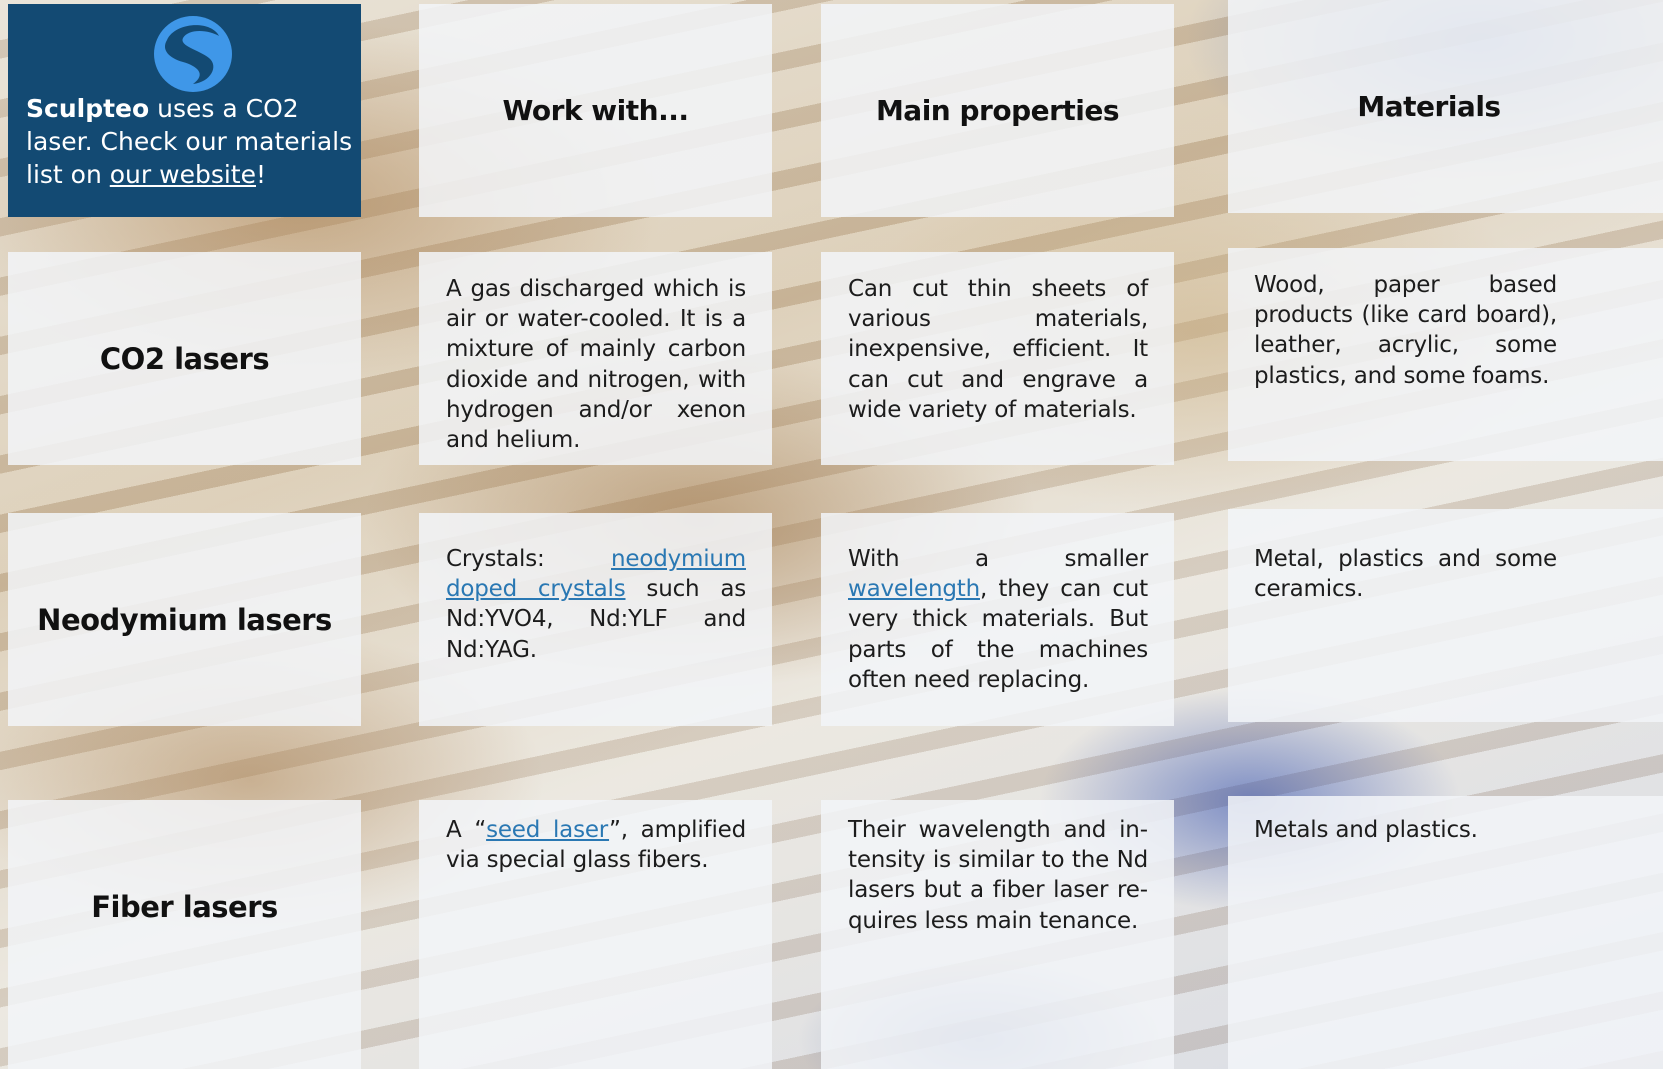 The image size is (1663, 1069). Describe the element at coordinates (1366, 830) in the screenshot. I see `row-fiber-materials: Metals and plastics.` at that location.